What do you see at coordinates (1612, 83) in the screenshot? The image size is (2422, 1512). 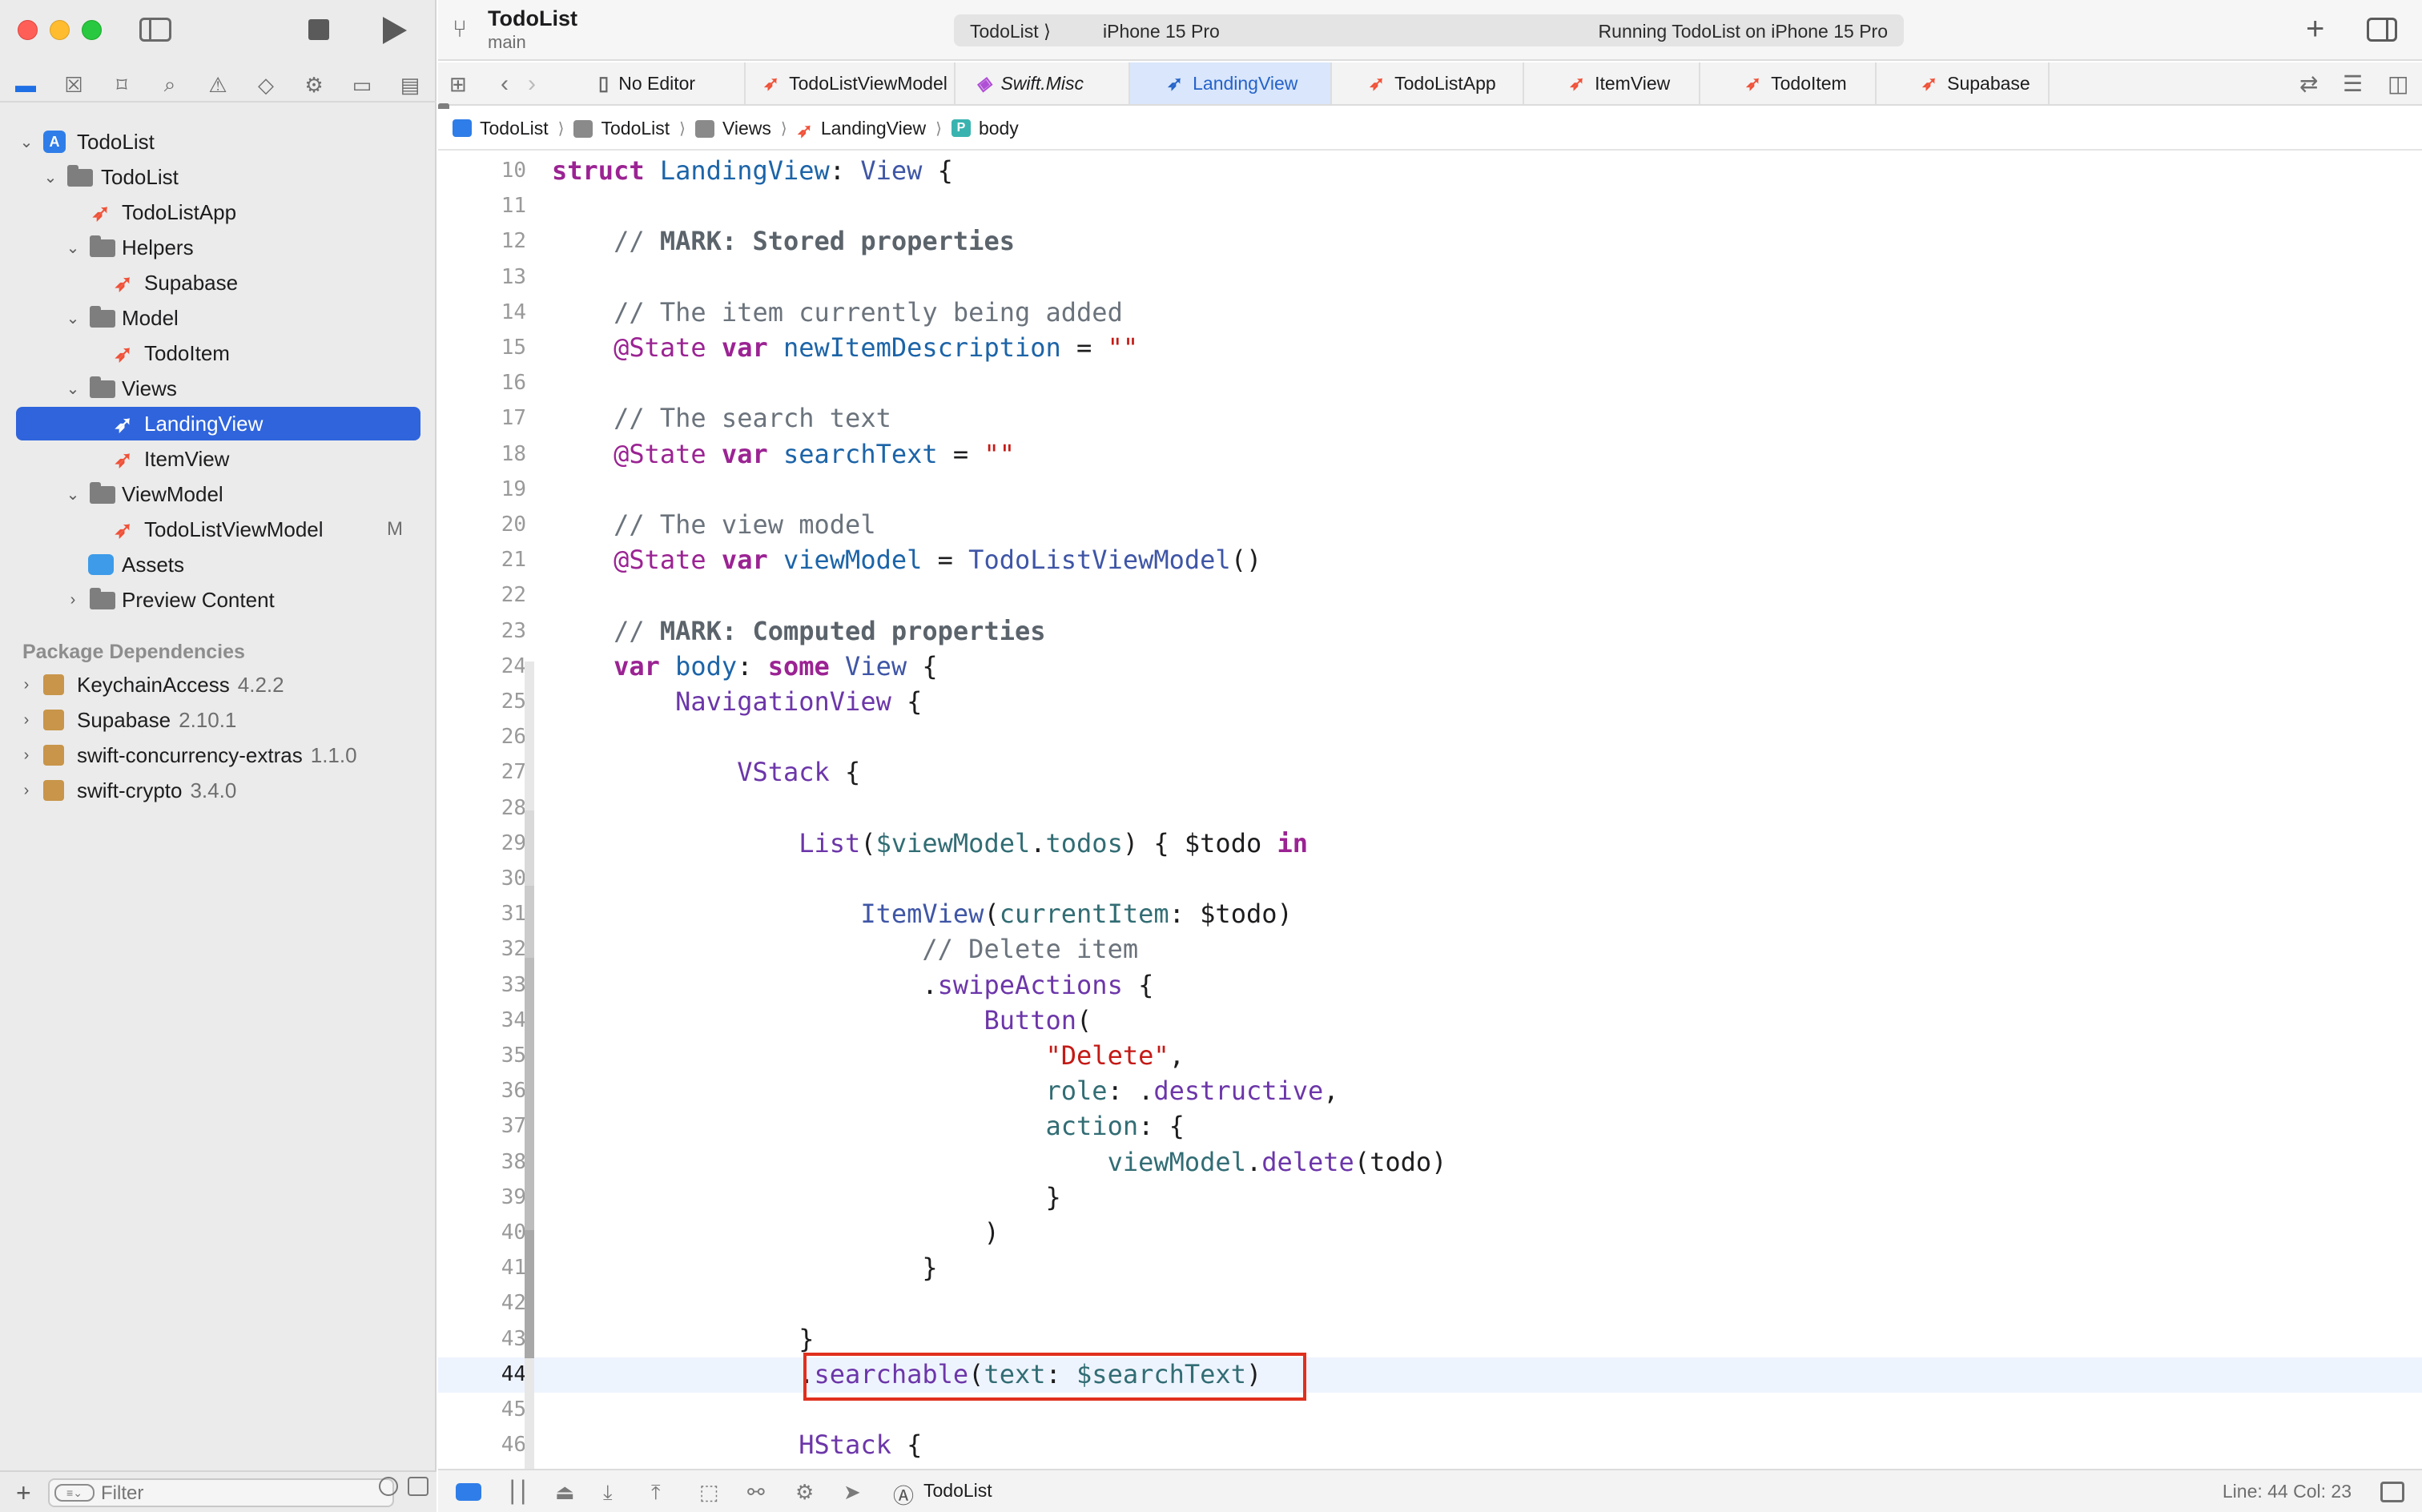 I see `tab-itemview: ➶ItemView` at bounding box center [1612, 83].